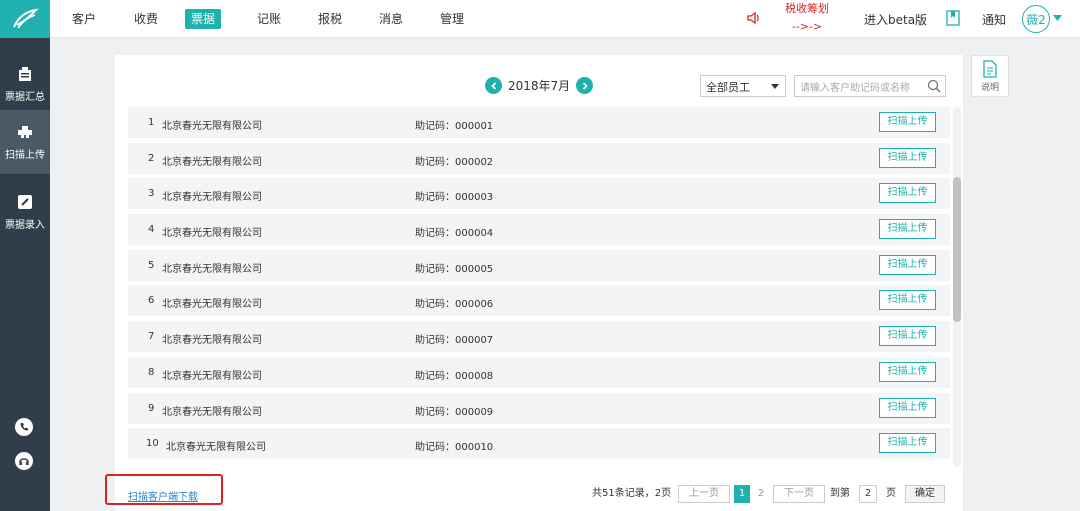  What do you see at coordinates (25, 142) in the screenshot?
I see `sidebar-item-scan-upload: 扫描上传` at bounding box center [25, 142].